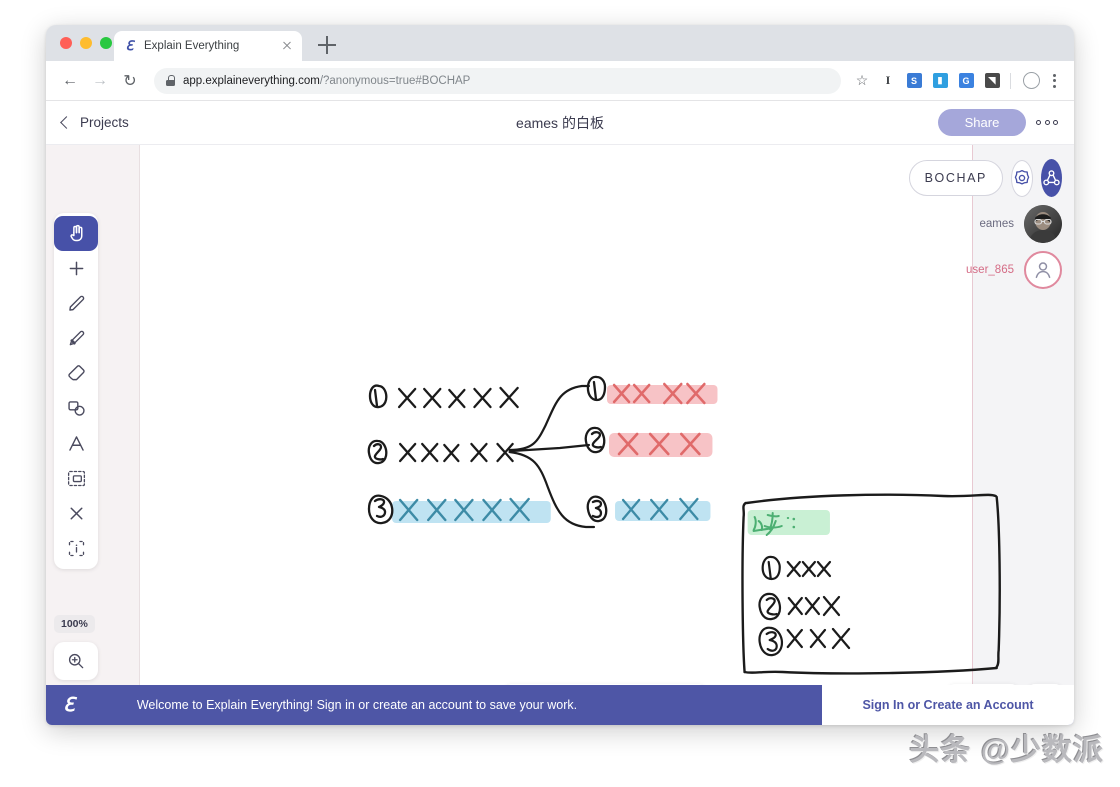 The image size is (1120, 787). What do you see at coordinates (914, 81) in the screenshot?
I see `scribd-extension-icon: S` at bounding box center [914, 81].